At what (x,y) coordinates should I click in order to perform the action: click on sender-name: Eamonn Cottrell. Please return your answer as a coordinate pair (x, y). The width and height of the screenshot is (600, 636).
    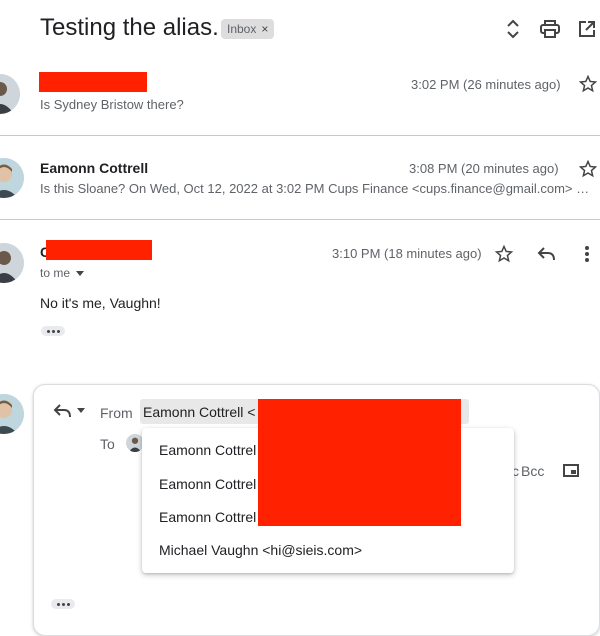
    Looking at the image, I should click on (94, 168).